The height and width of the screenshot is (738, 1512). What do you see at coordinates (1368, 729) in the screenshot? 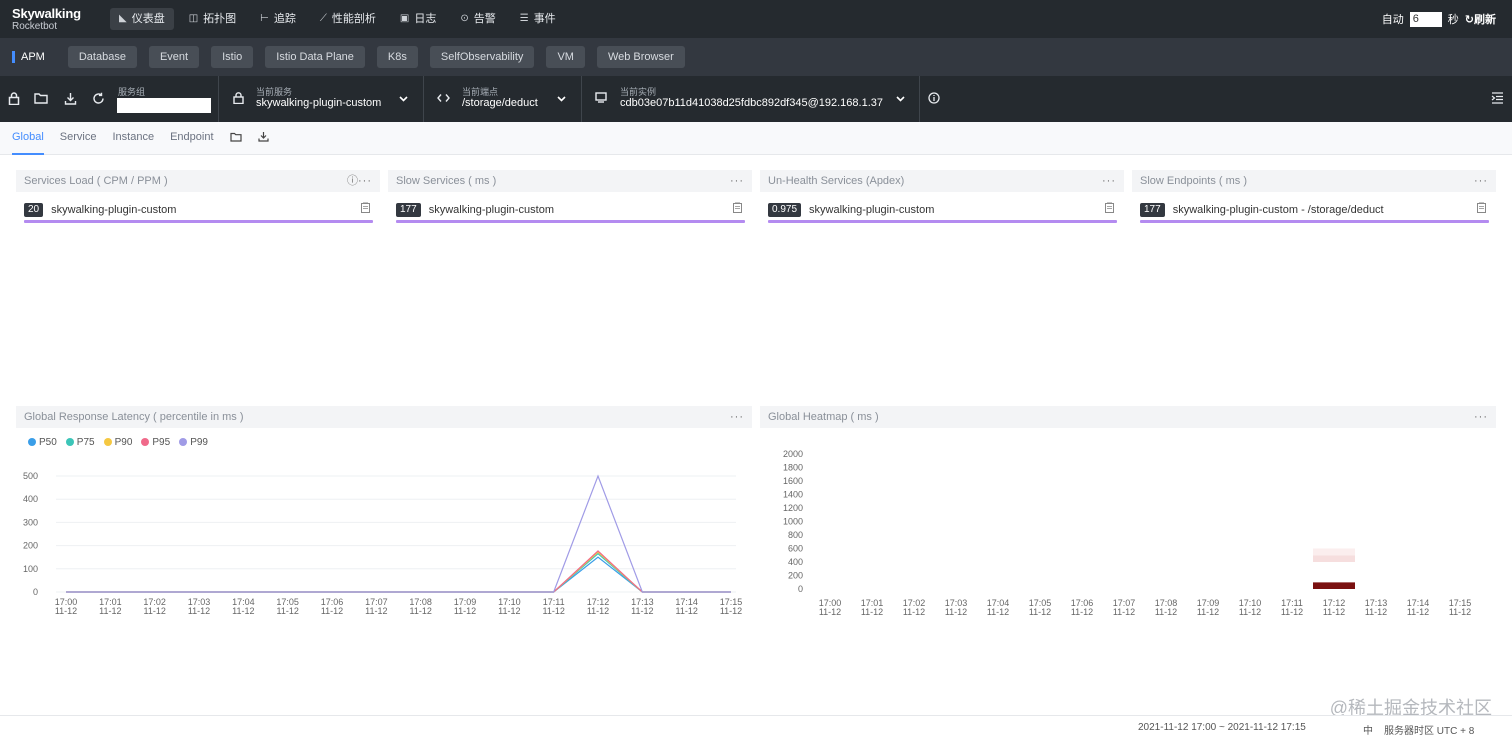
I see `language-toggle: 中` at bounding box center [1368, 729].